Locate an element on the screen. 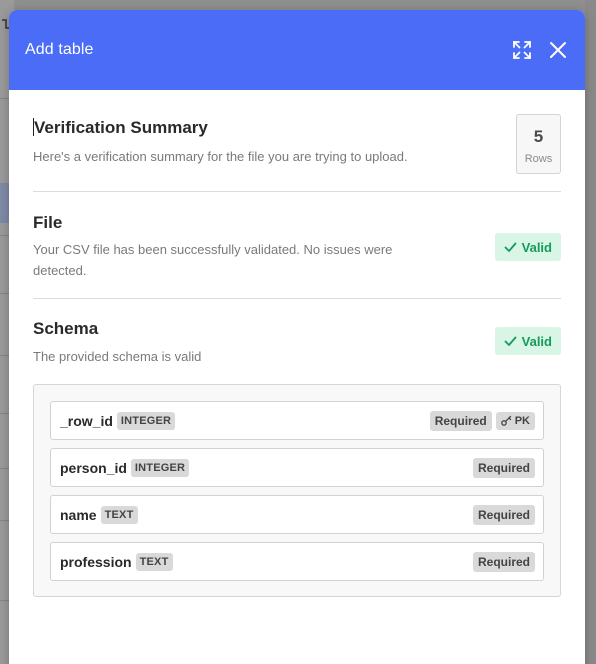 This screenshot has width=596, height=664. rows-count-box: 5 Rows is located at coordinates (538, 144).